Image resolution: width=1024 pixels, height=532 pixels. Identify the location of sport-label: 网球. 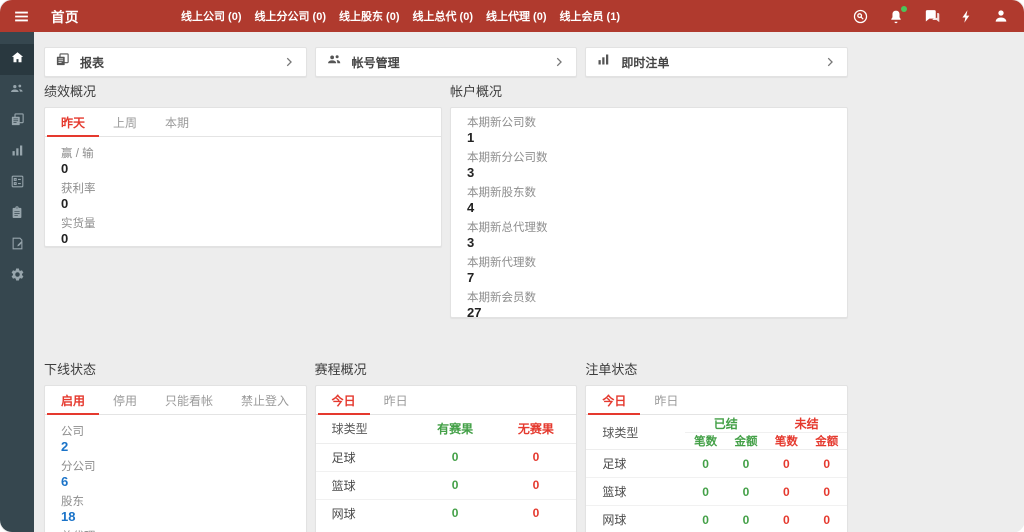
(343, 513).